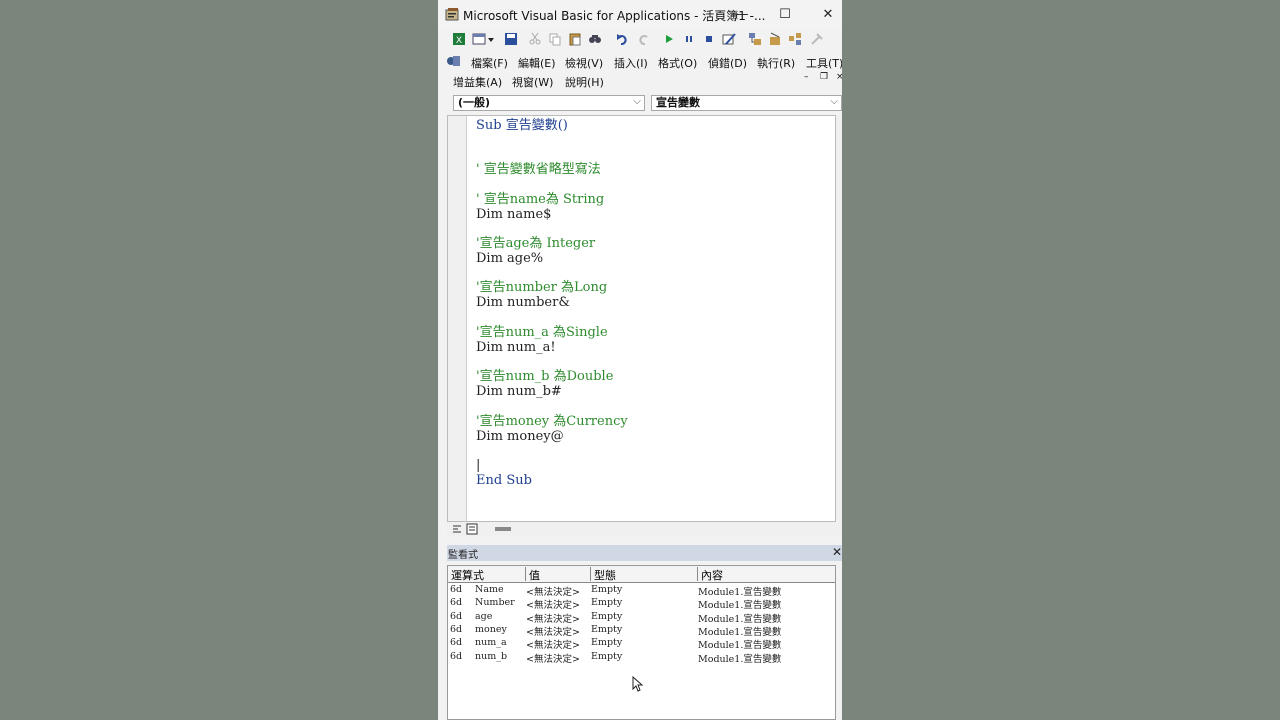 The image size is (1280, 720). What do you see at coordinates (479, 39) in the screenshot?
I see `insert-module-icon` at bounding box center [479, 39].